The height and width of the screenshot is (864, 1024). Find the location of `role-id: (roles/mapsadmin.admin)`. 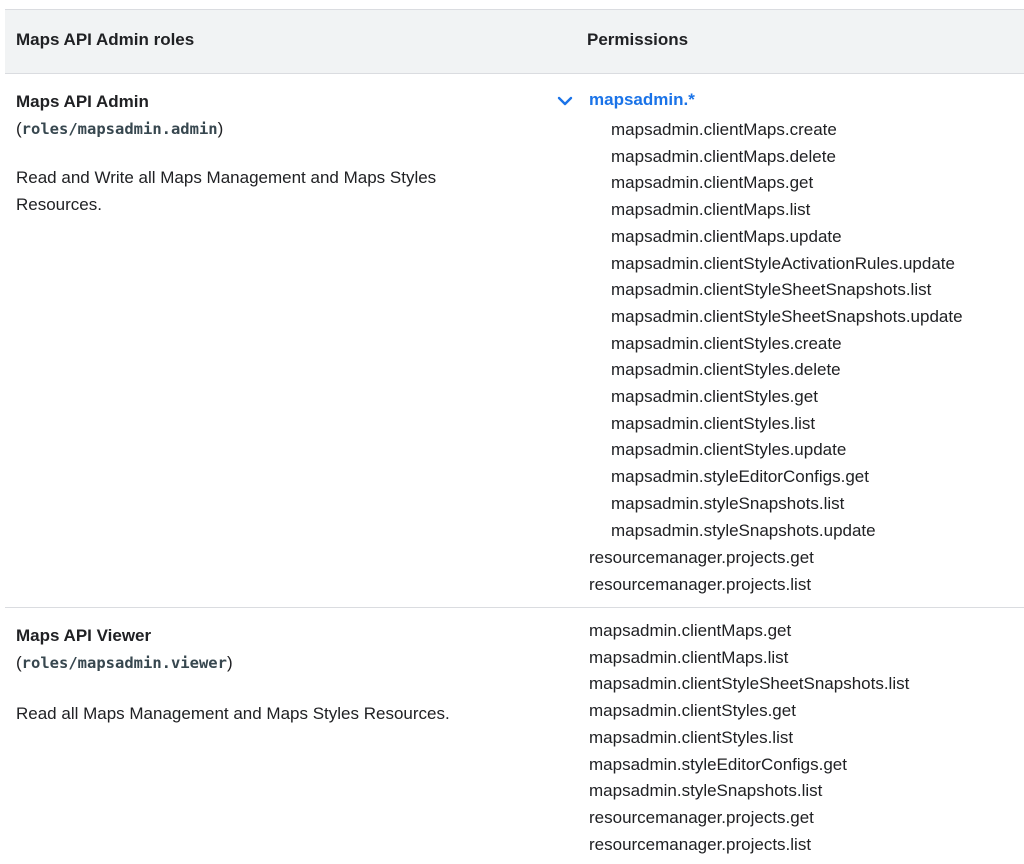

role-id: (roles/mapsadmin.admin) is located at coordinates (120, 128).